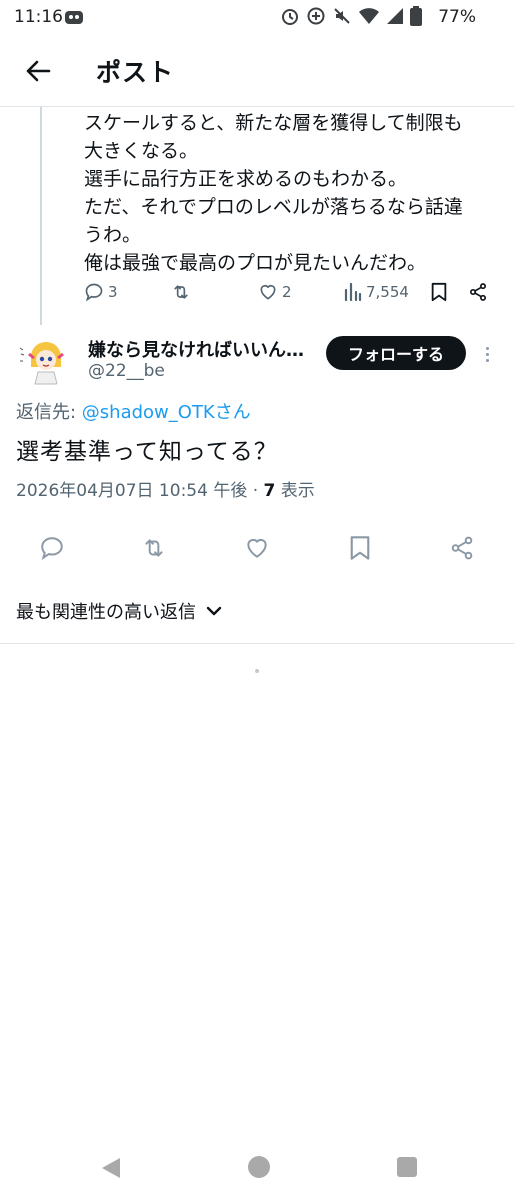 The height and width of the screenshot is (1199, 514). Describe the element at coordinates (270, 491) in the screenshot. I see `tweet-views-count: 7` at that location.